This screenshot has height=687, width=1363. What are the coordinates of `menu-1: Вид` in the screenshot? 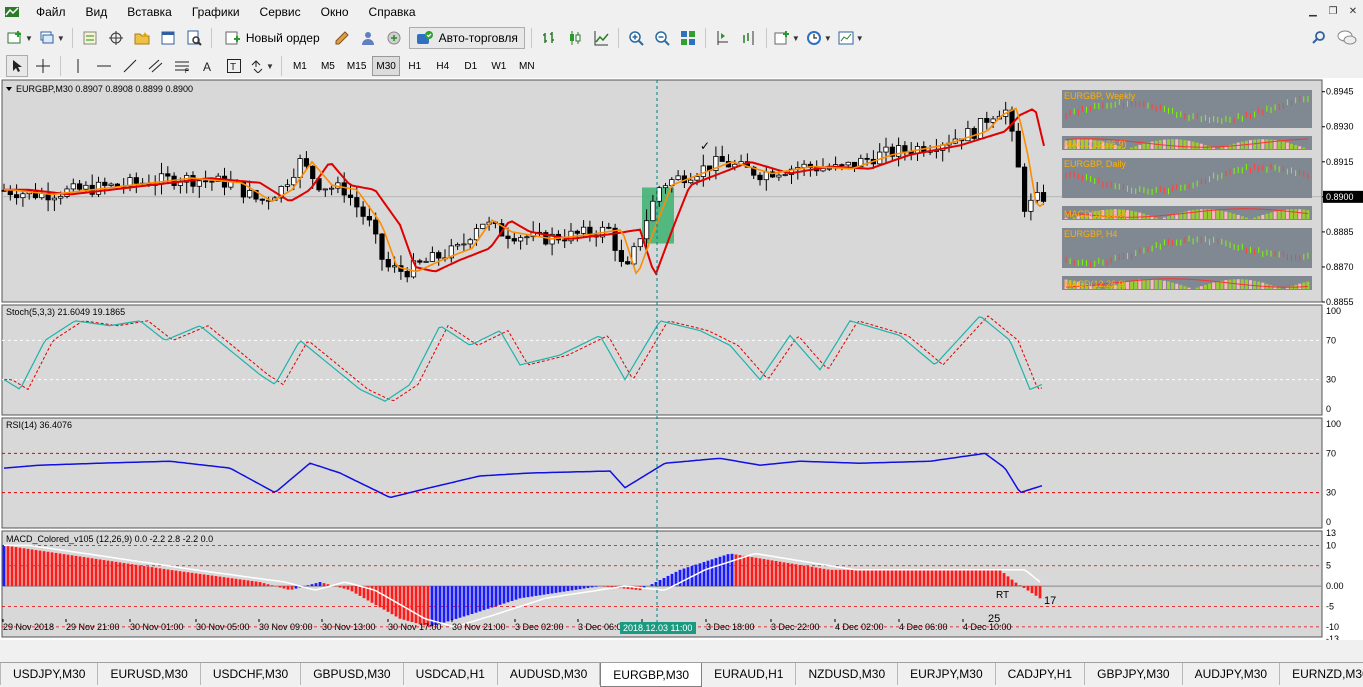 It's located at (97, 12).